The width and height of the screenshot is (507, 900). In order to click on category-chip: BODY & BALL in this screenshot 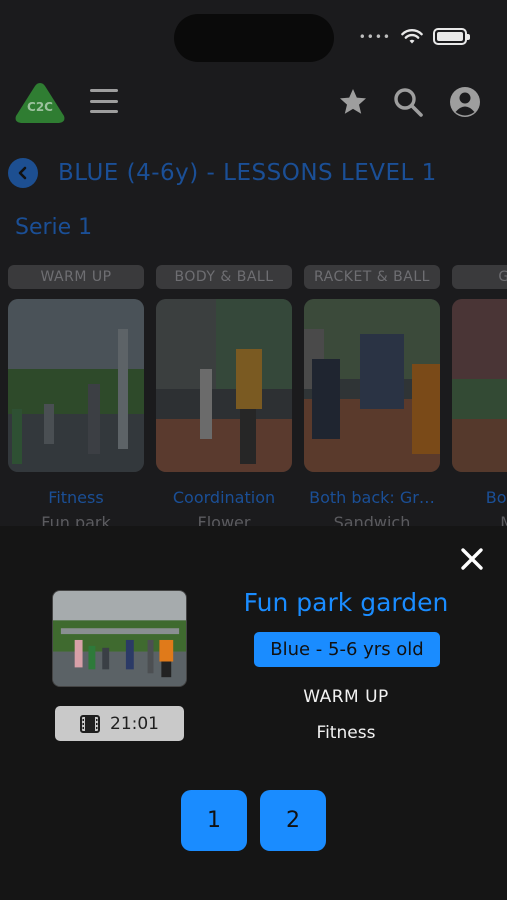, I will do `click(224, 277)`.